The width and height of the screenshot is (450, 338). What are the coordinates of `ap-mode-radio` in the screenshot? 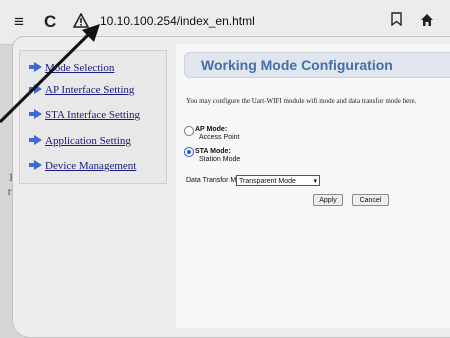 It's located at (189, 131).